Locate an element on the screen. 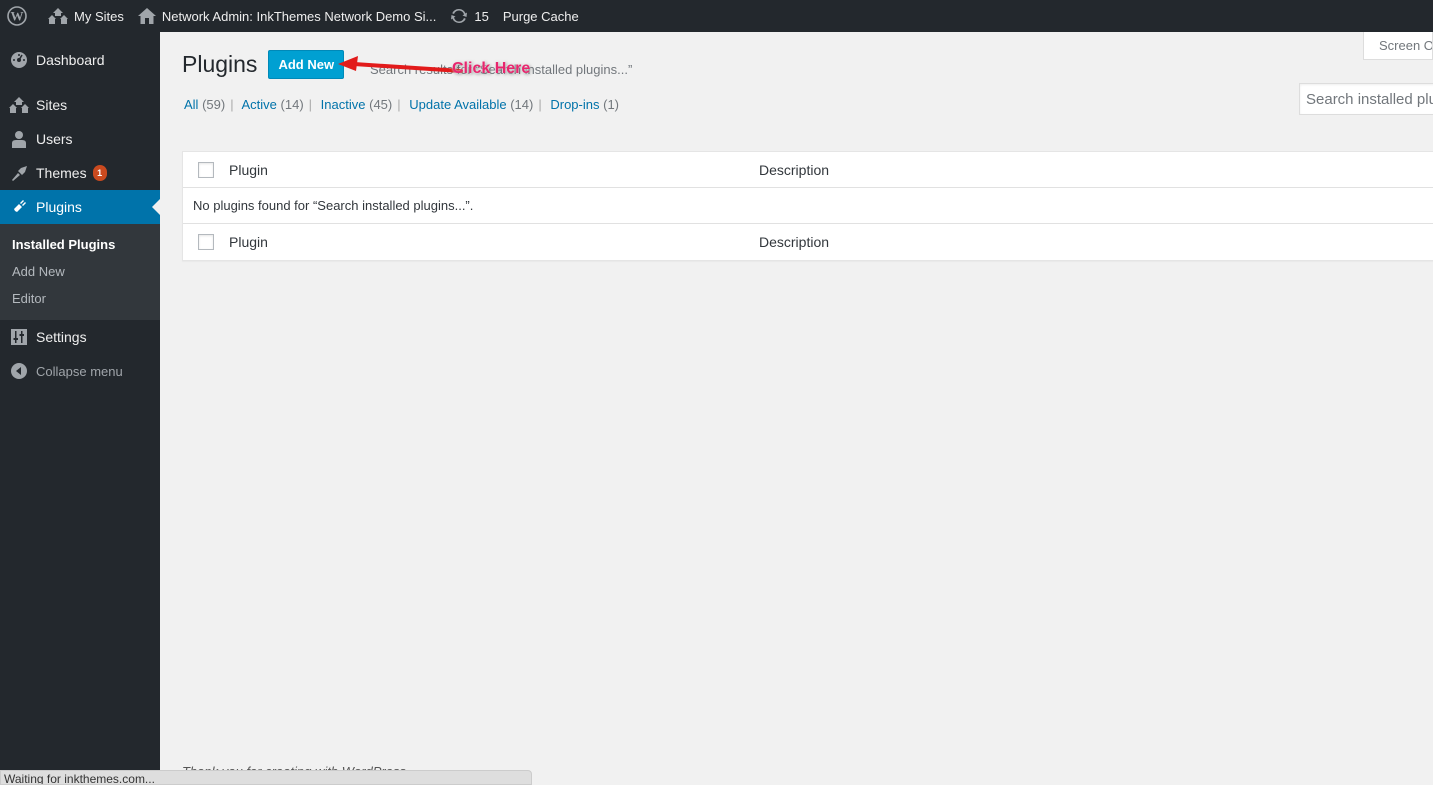  themes-icon is located at coordinates (19, 173).